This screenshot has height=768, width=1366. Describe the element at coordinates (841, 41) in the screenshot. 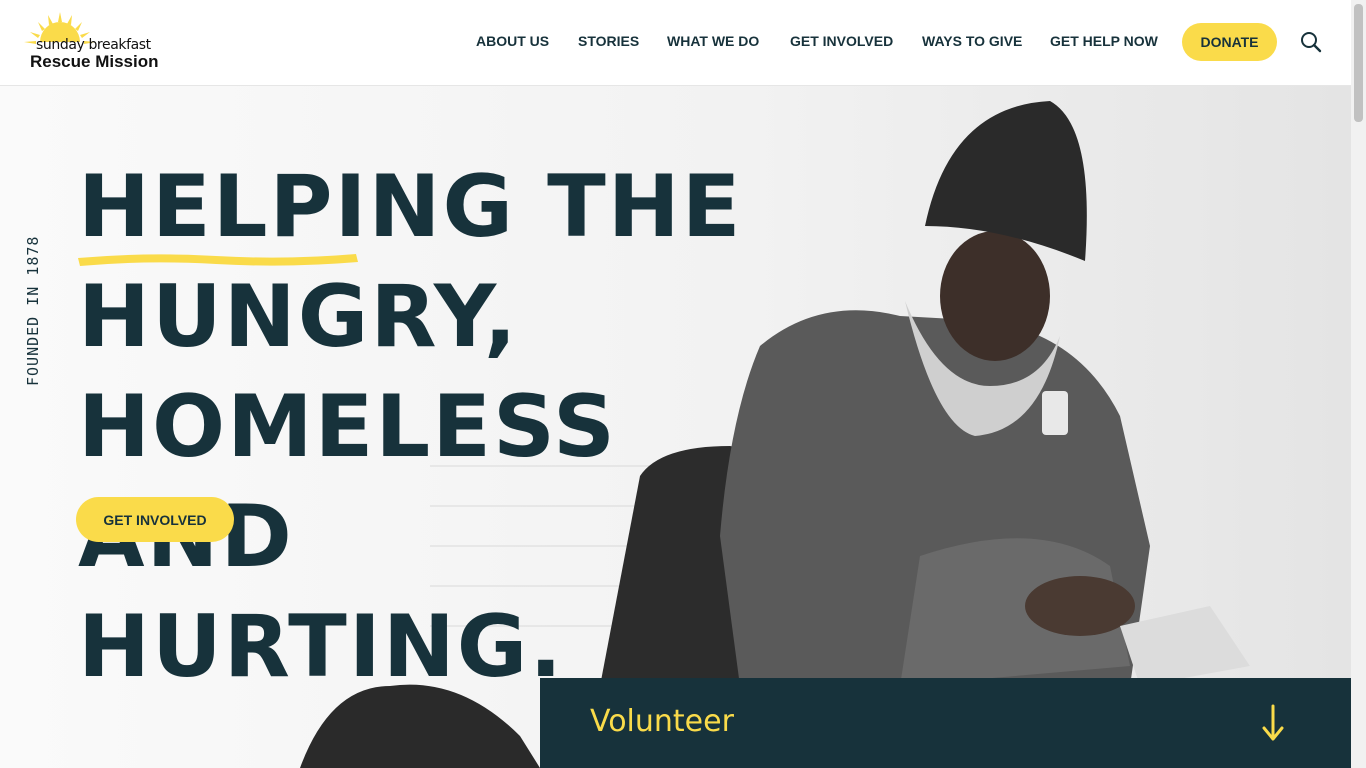

I see `nav-item-get-involved: GET INVOLVED` at that location.